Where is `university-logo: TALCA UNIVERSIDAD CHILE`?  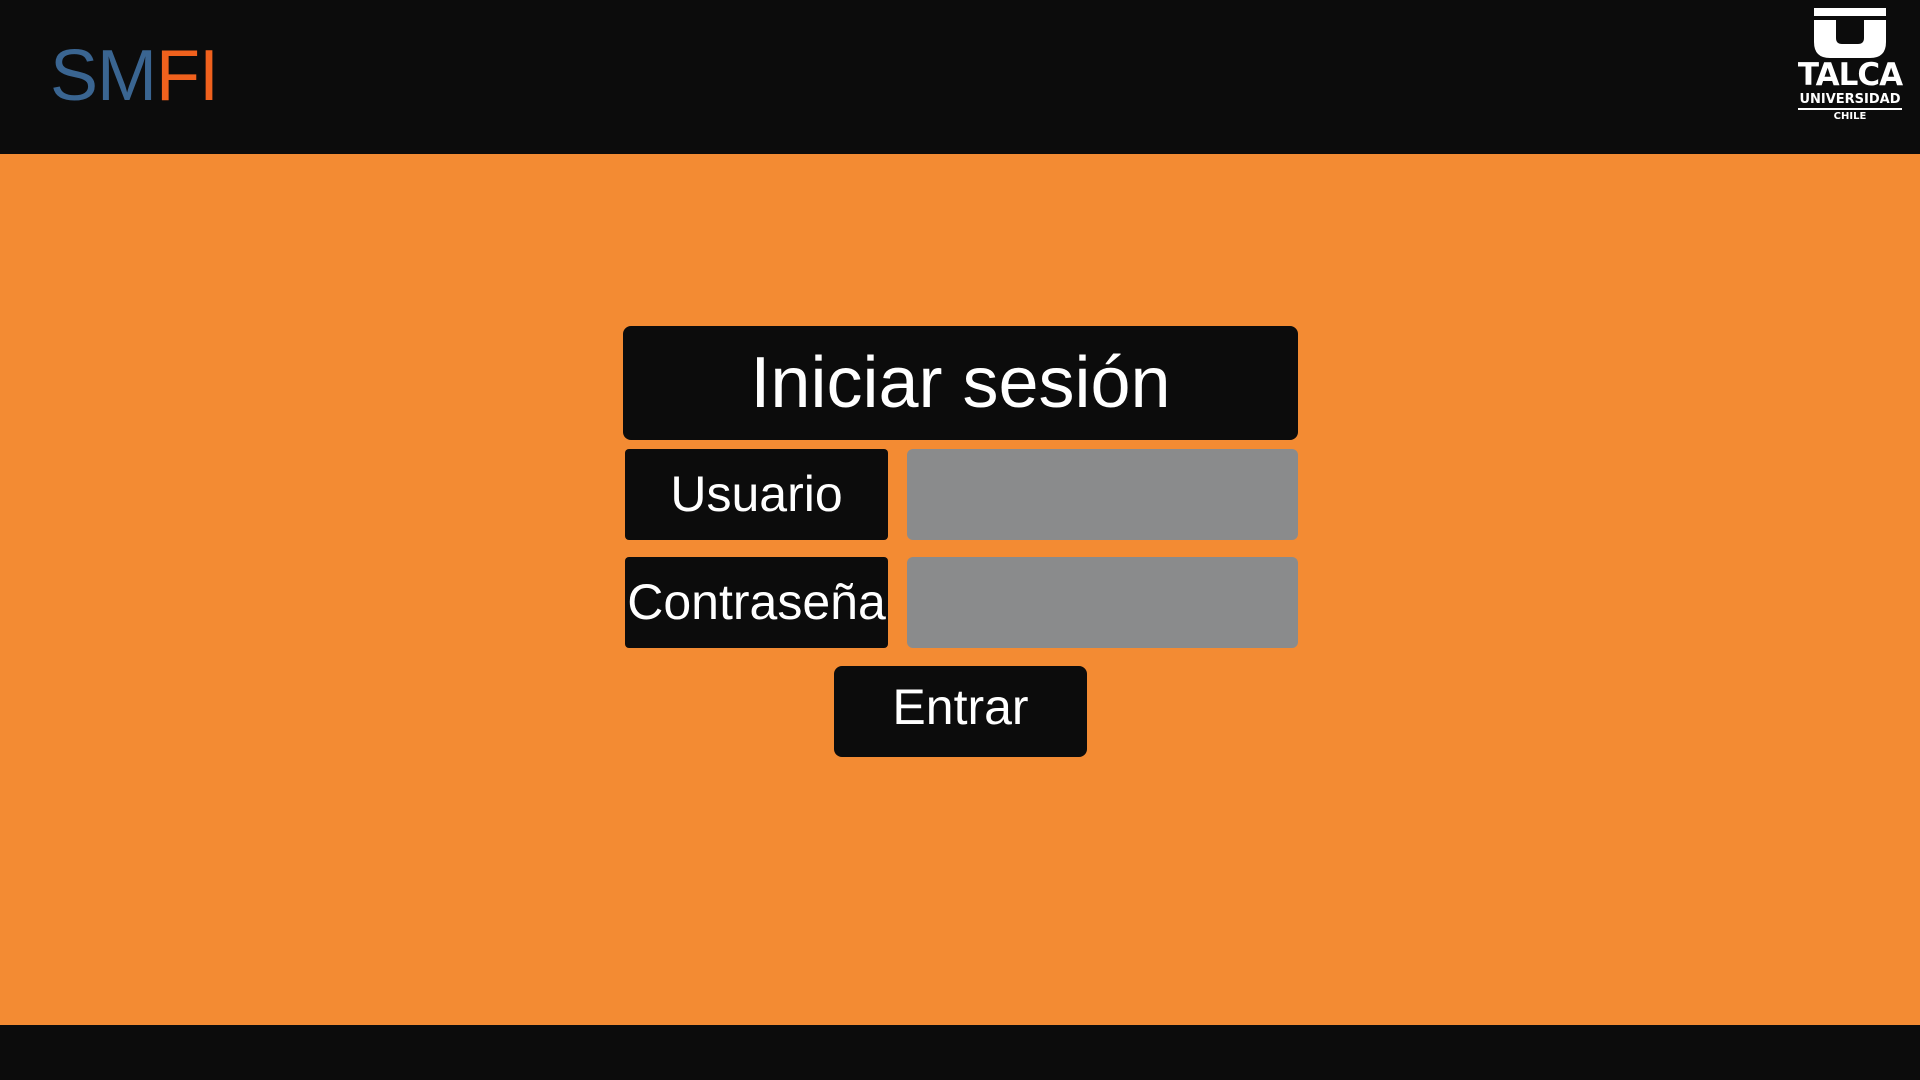 university-logo: TALCA UNIVERSIDAD CHILE is located at coordinates (1850, 77).